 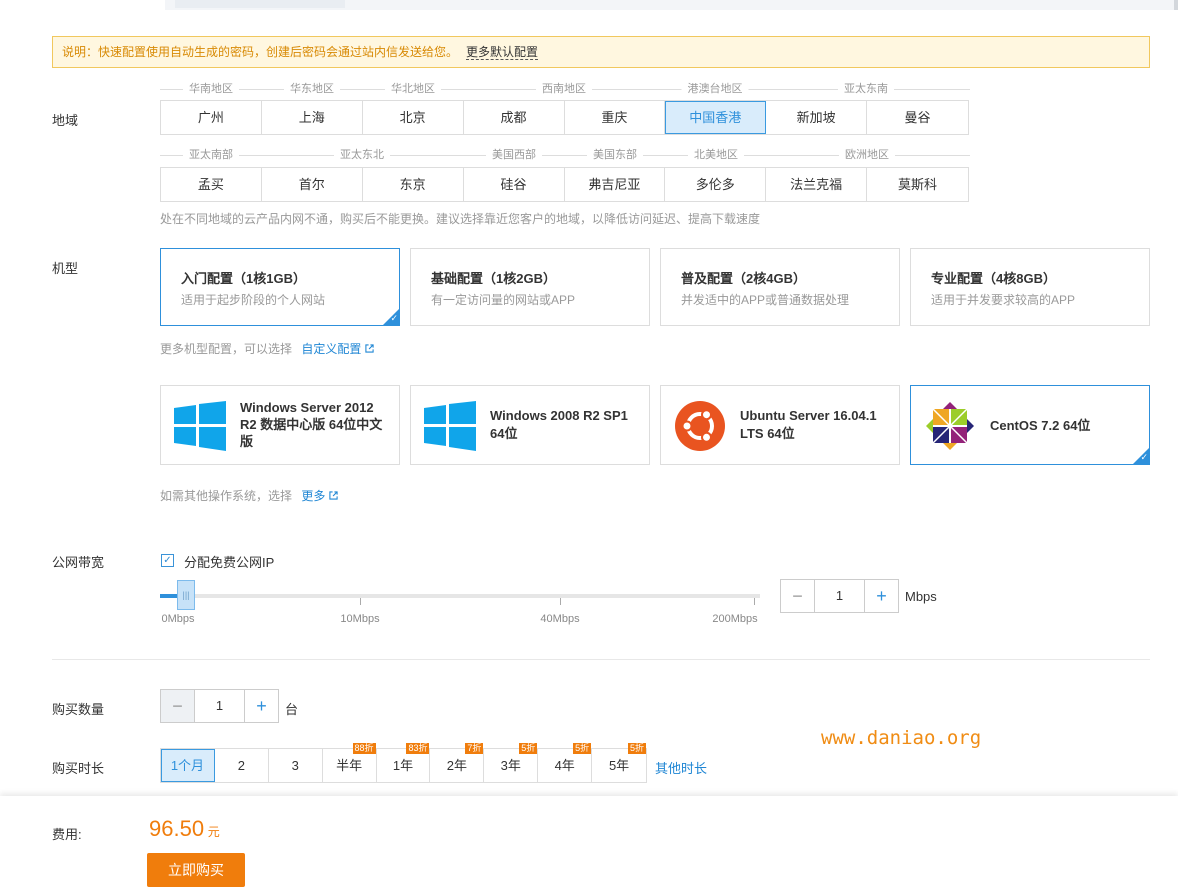 I want to click on machine-hint-text: 更多机型配置，可以选择, so click(x=226, y=349).